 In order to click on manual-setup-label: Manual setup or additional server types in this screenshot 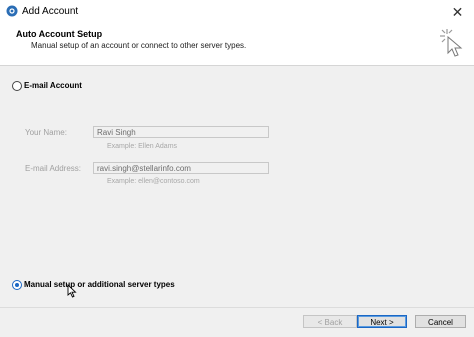, I will do `click(99, 284)`.